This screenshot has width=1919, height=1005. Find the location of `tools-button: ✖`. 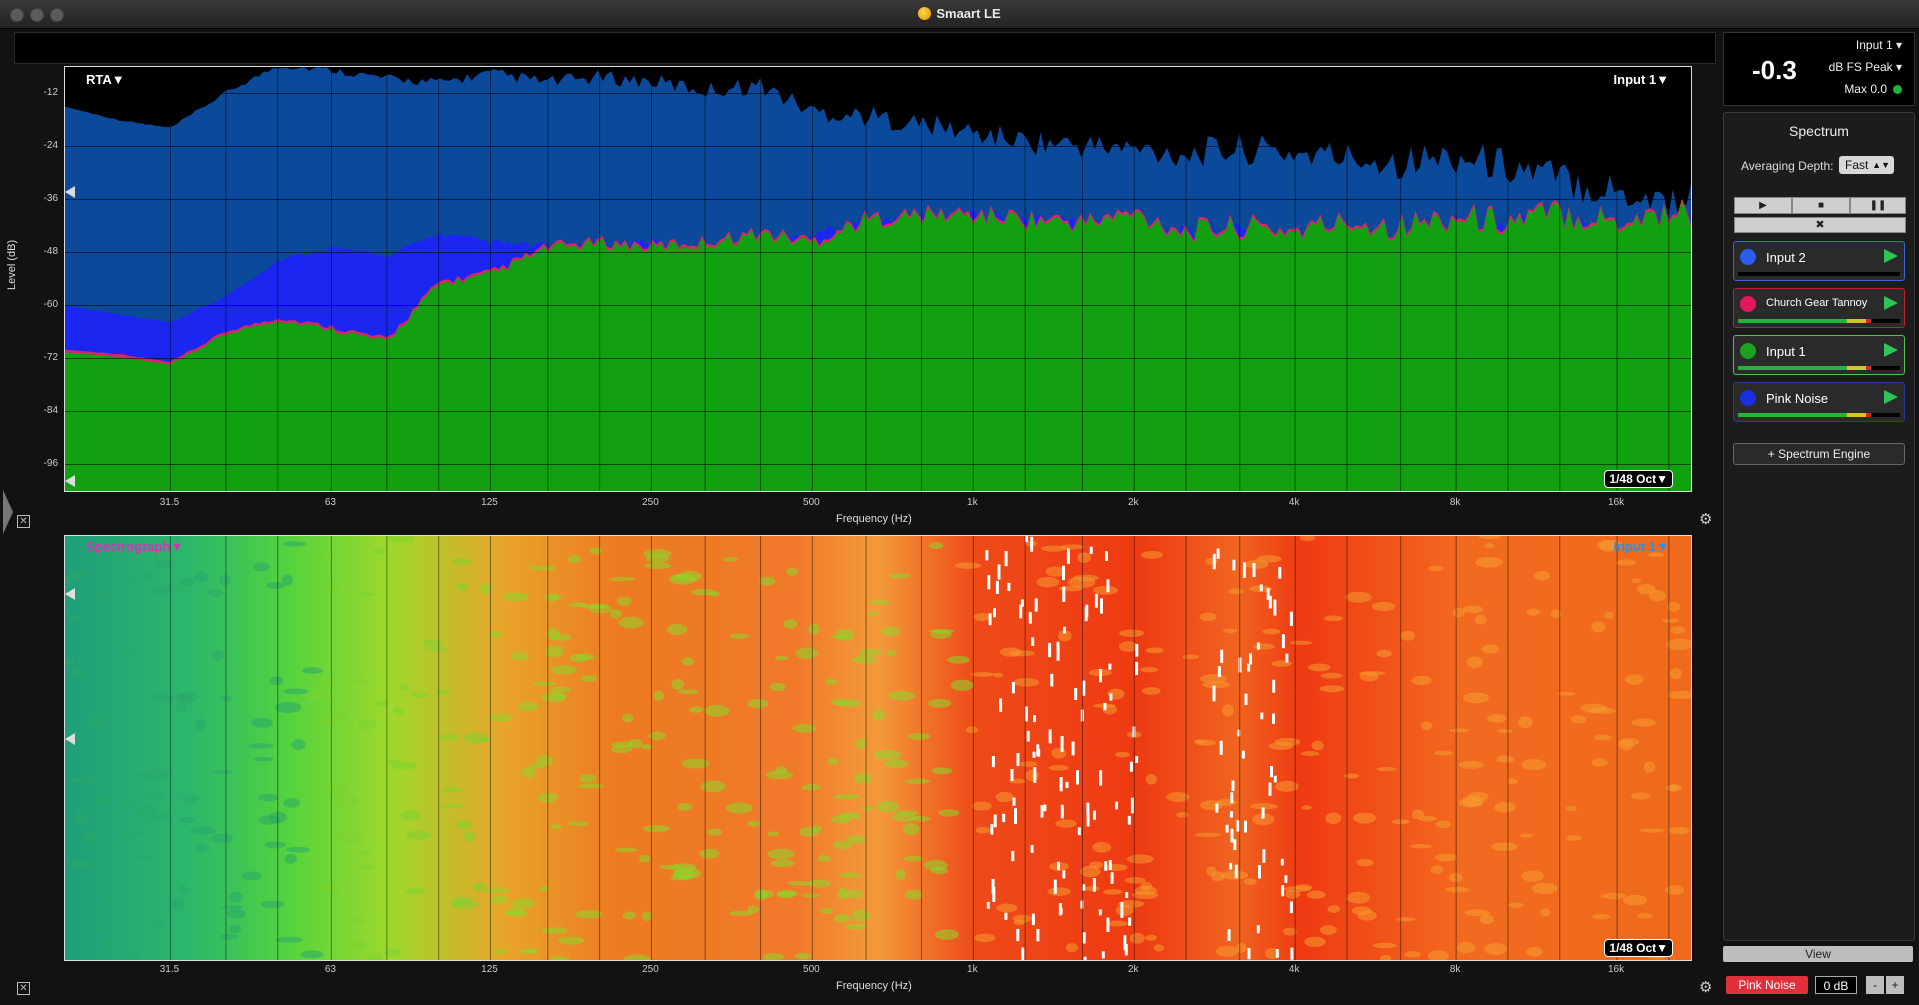

tools-button: ✖ is located at coordinates (1820, 225).